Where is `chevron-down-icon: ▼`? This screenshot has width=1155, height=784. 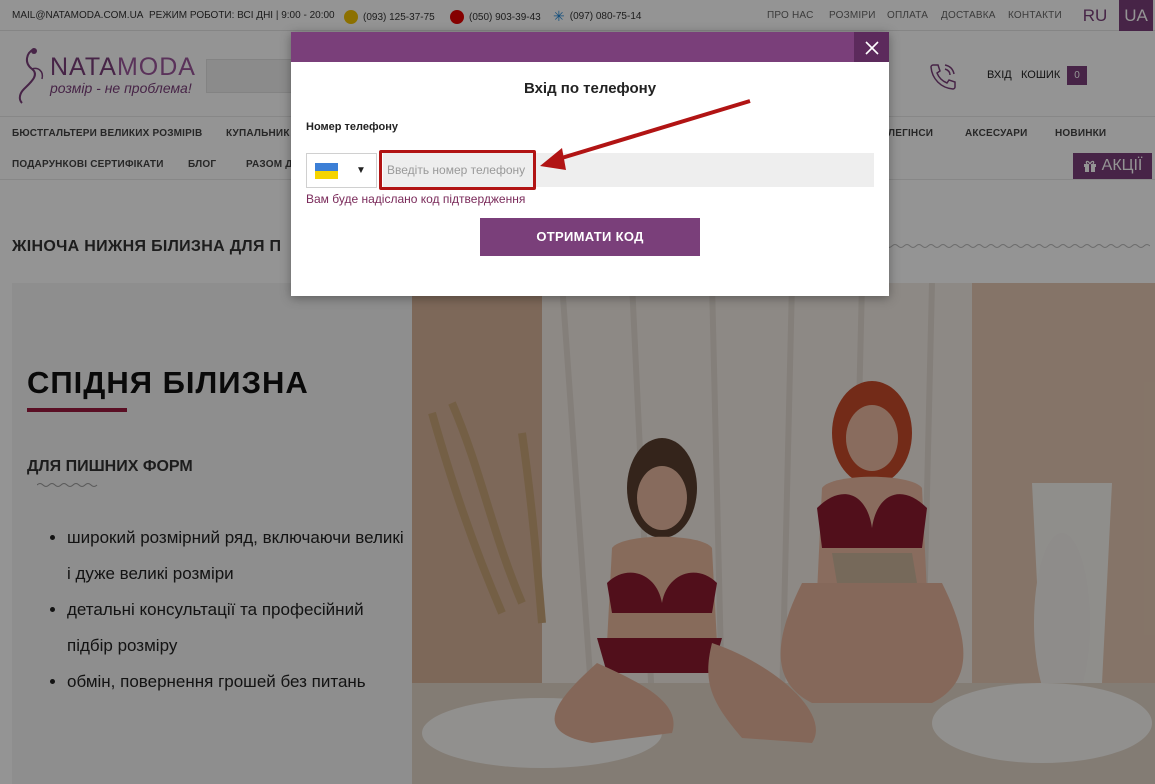
chevron-down-icon: ▼ is located at coordinates (361, 170).